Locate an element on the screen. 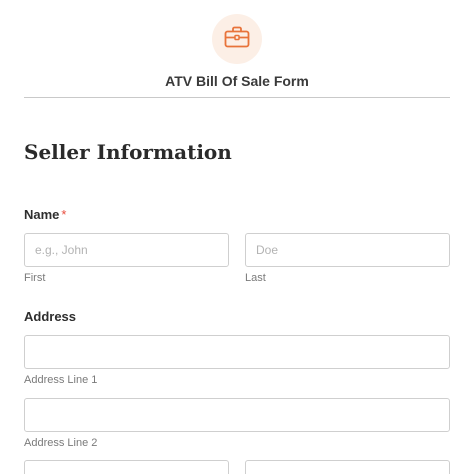 Image resolution: width=474 pixels, height=474 pixels. name-label-text: Name is located at coordinates (42, 214).